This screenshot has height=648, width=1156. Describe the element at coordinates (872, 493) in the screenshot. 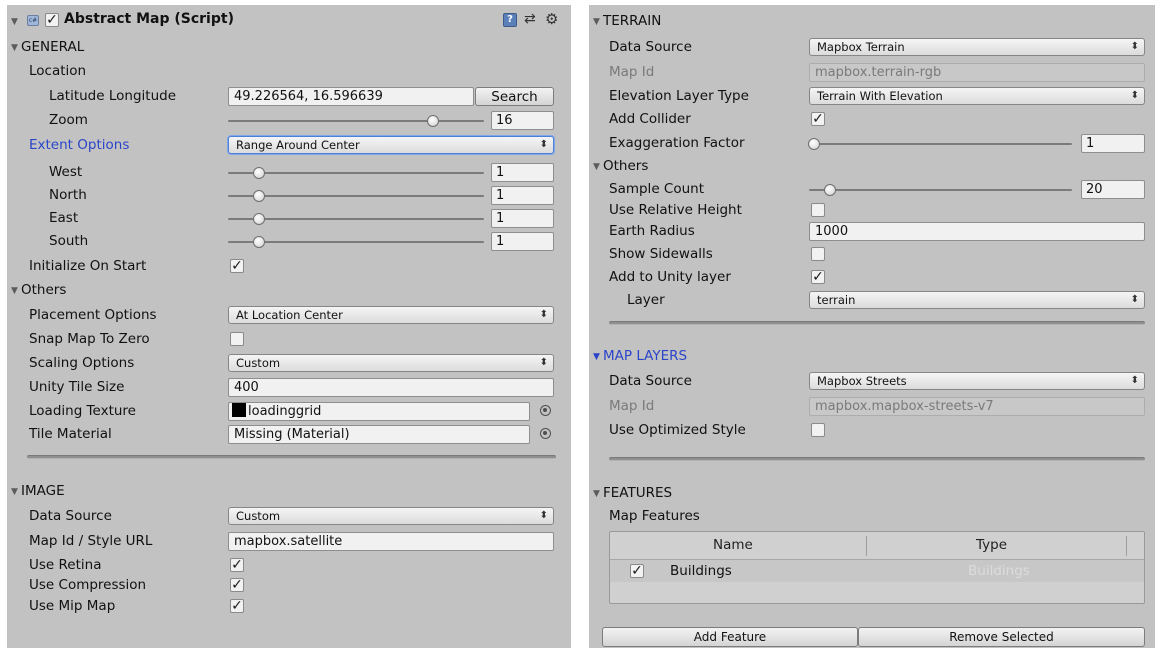

I see `features-section-header: ▼ FEATURES` at that location.